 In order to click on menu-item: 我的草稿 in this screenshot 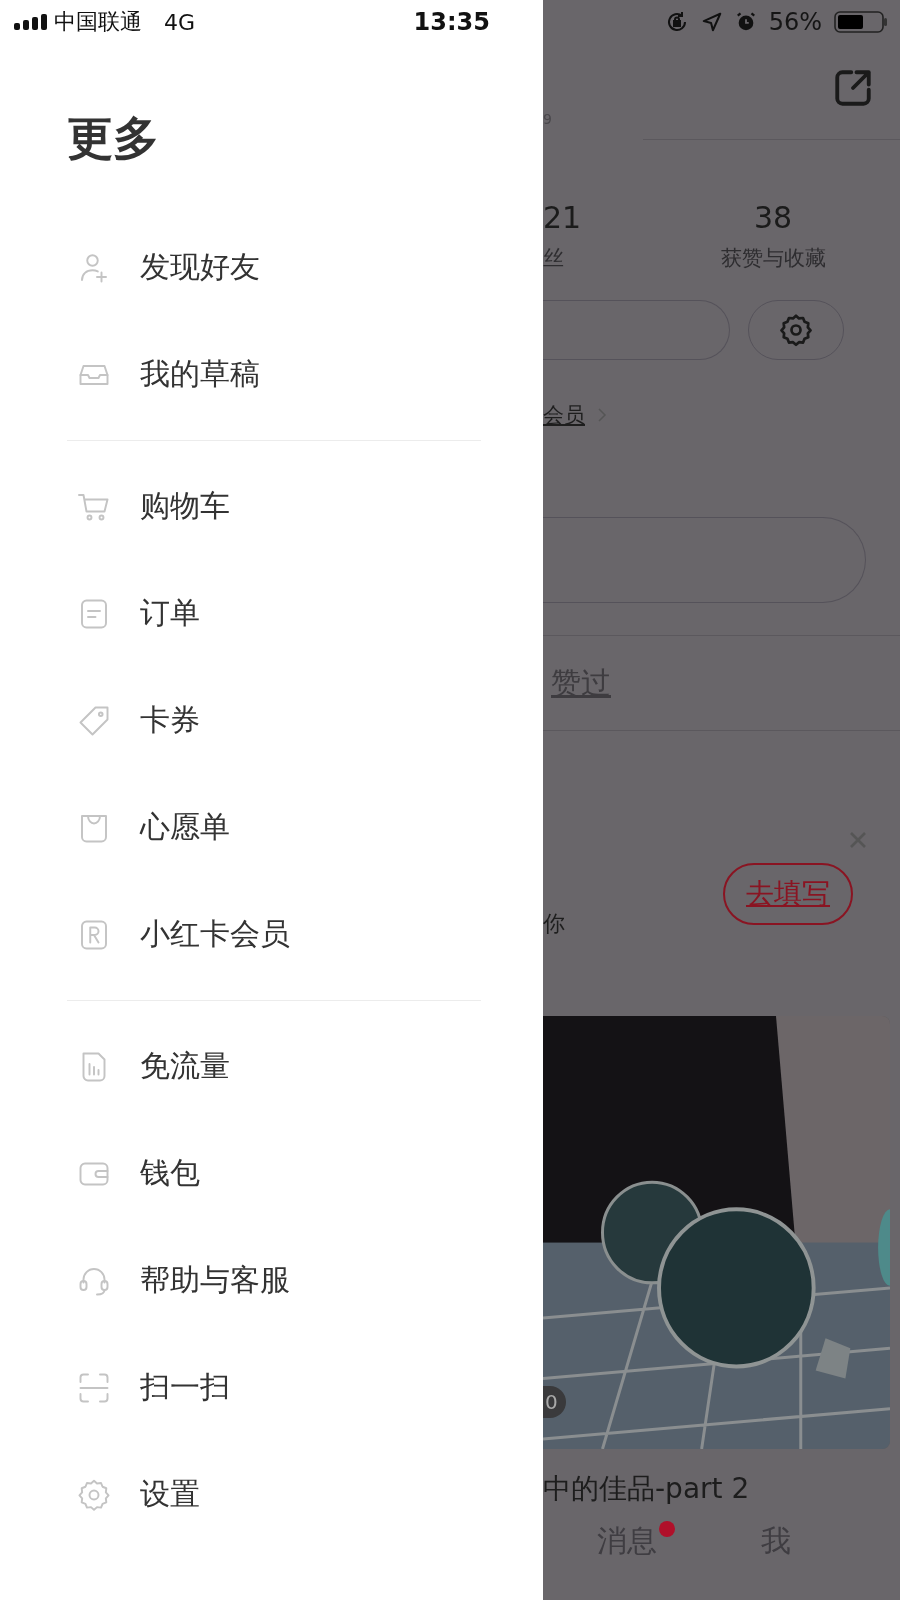, I will do `click(271, 374)`.